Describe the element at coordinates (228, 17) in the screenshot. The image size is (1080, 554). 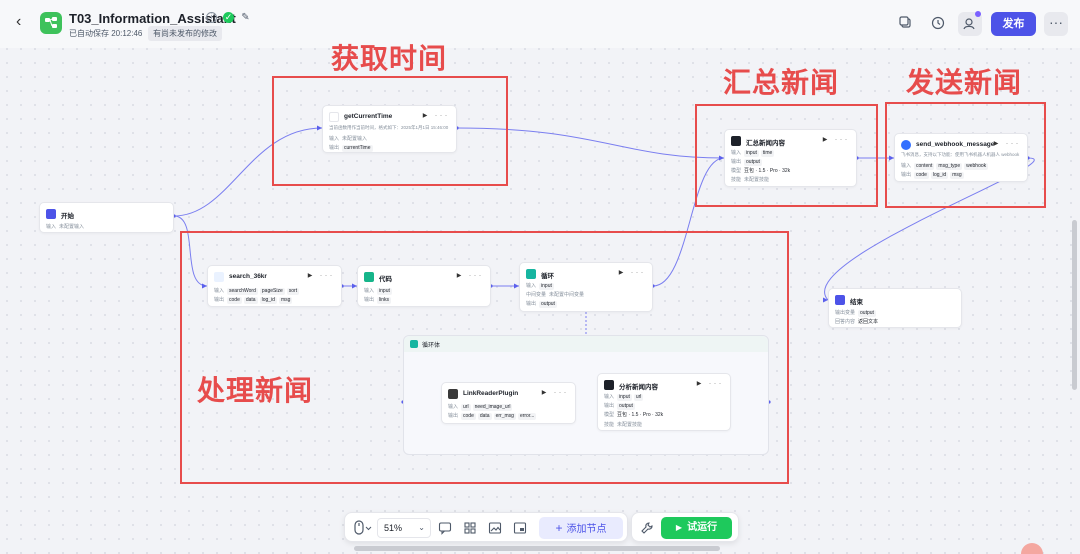
I see `verified-check-icon: ✓` at that location.